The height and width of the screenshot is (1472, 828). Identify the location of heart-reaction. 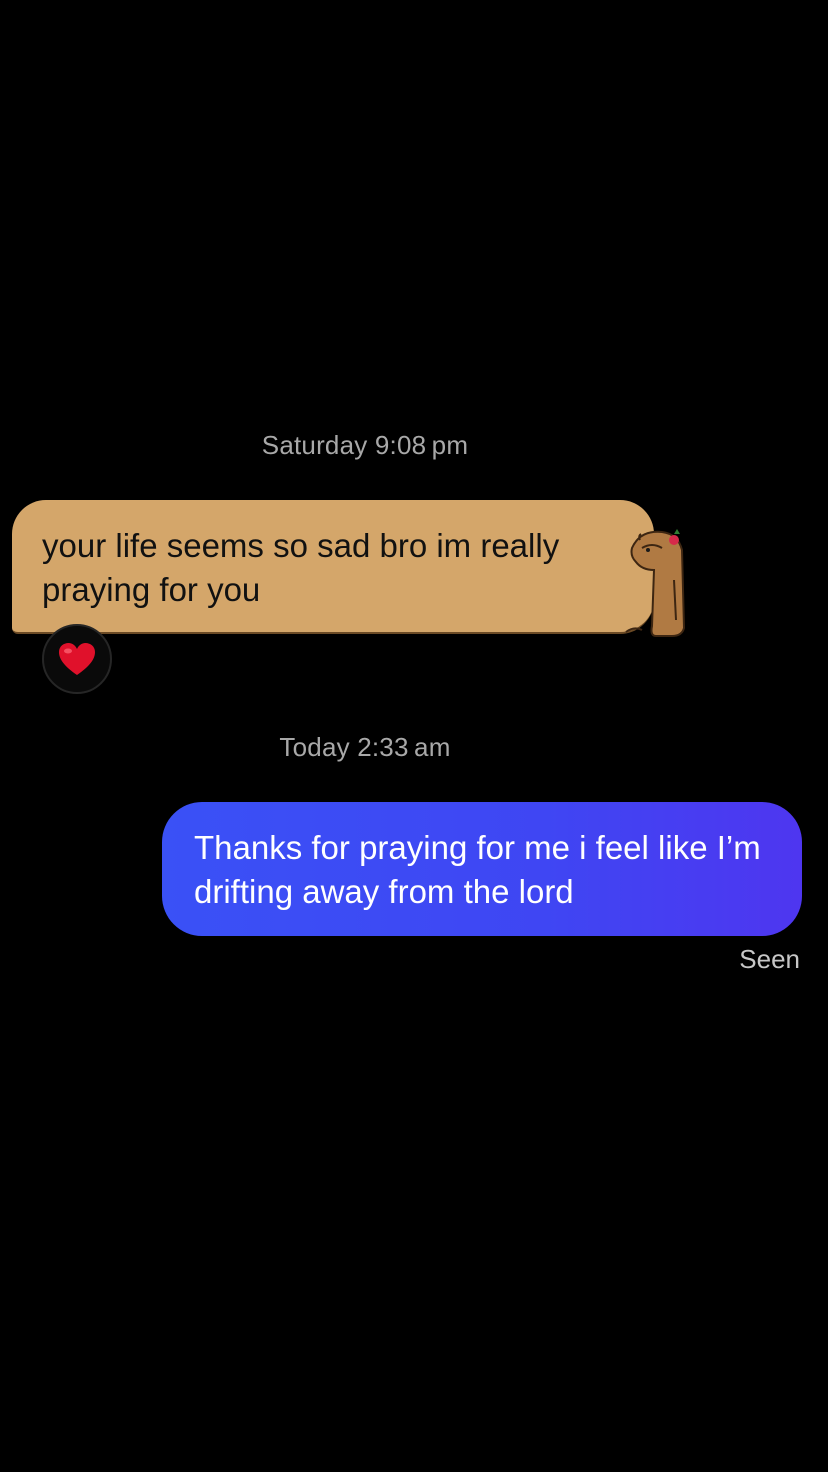
(77, 659).